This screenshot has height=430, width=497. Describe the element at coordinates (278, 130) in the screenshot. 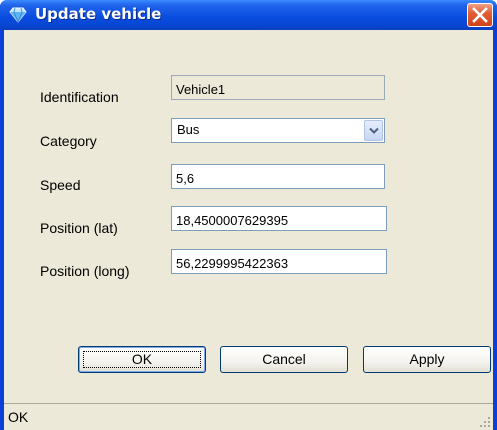

I see `category-select: Bus` at that location.